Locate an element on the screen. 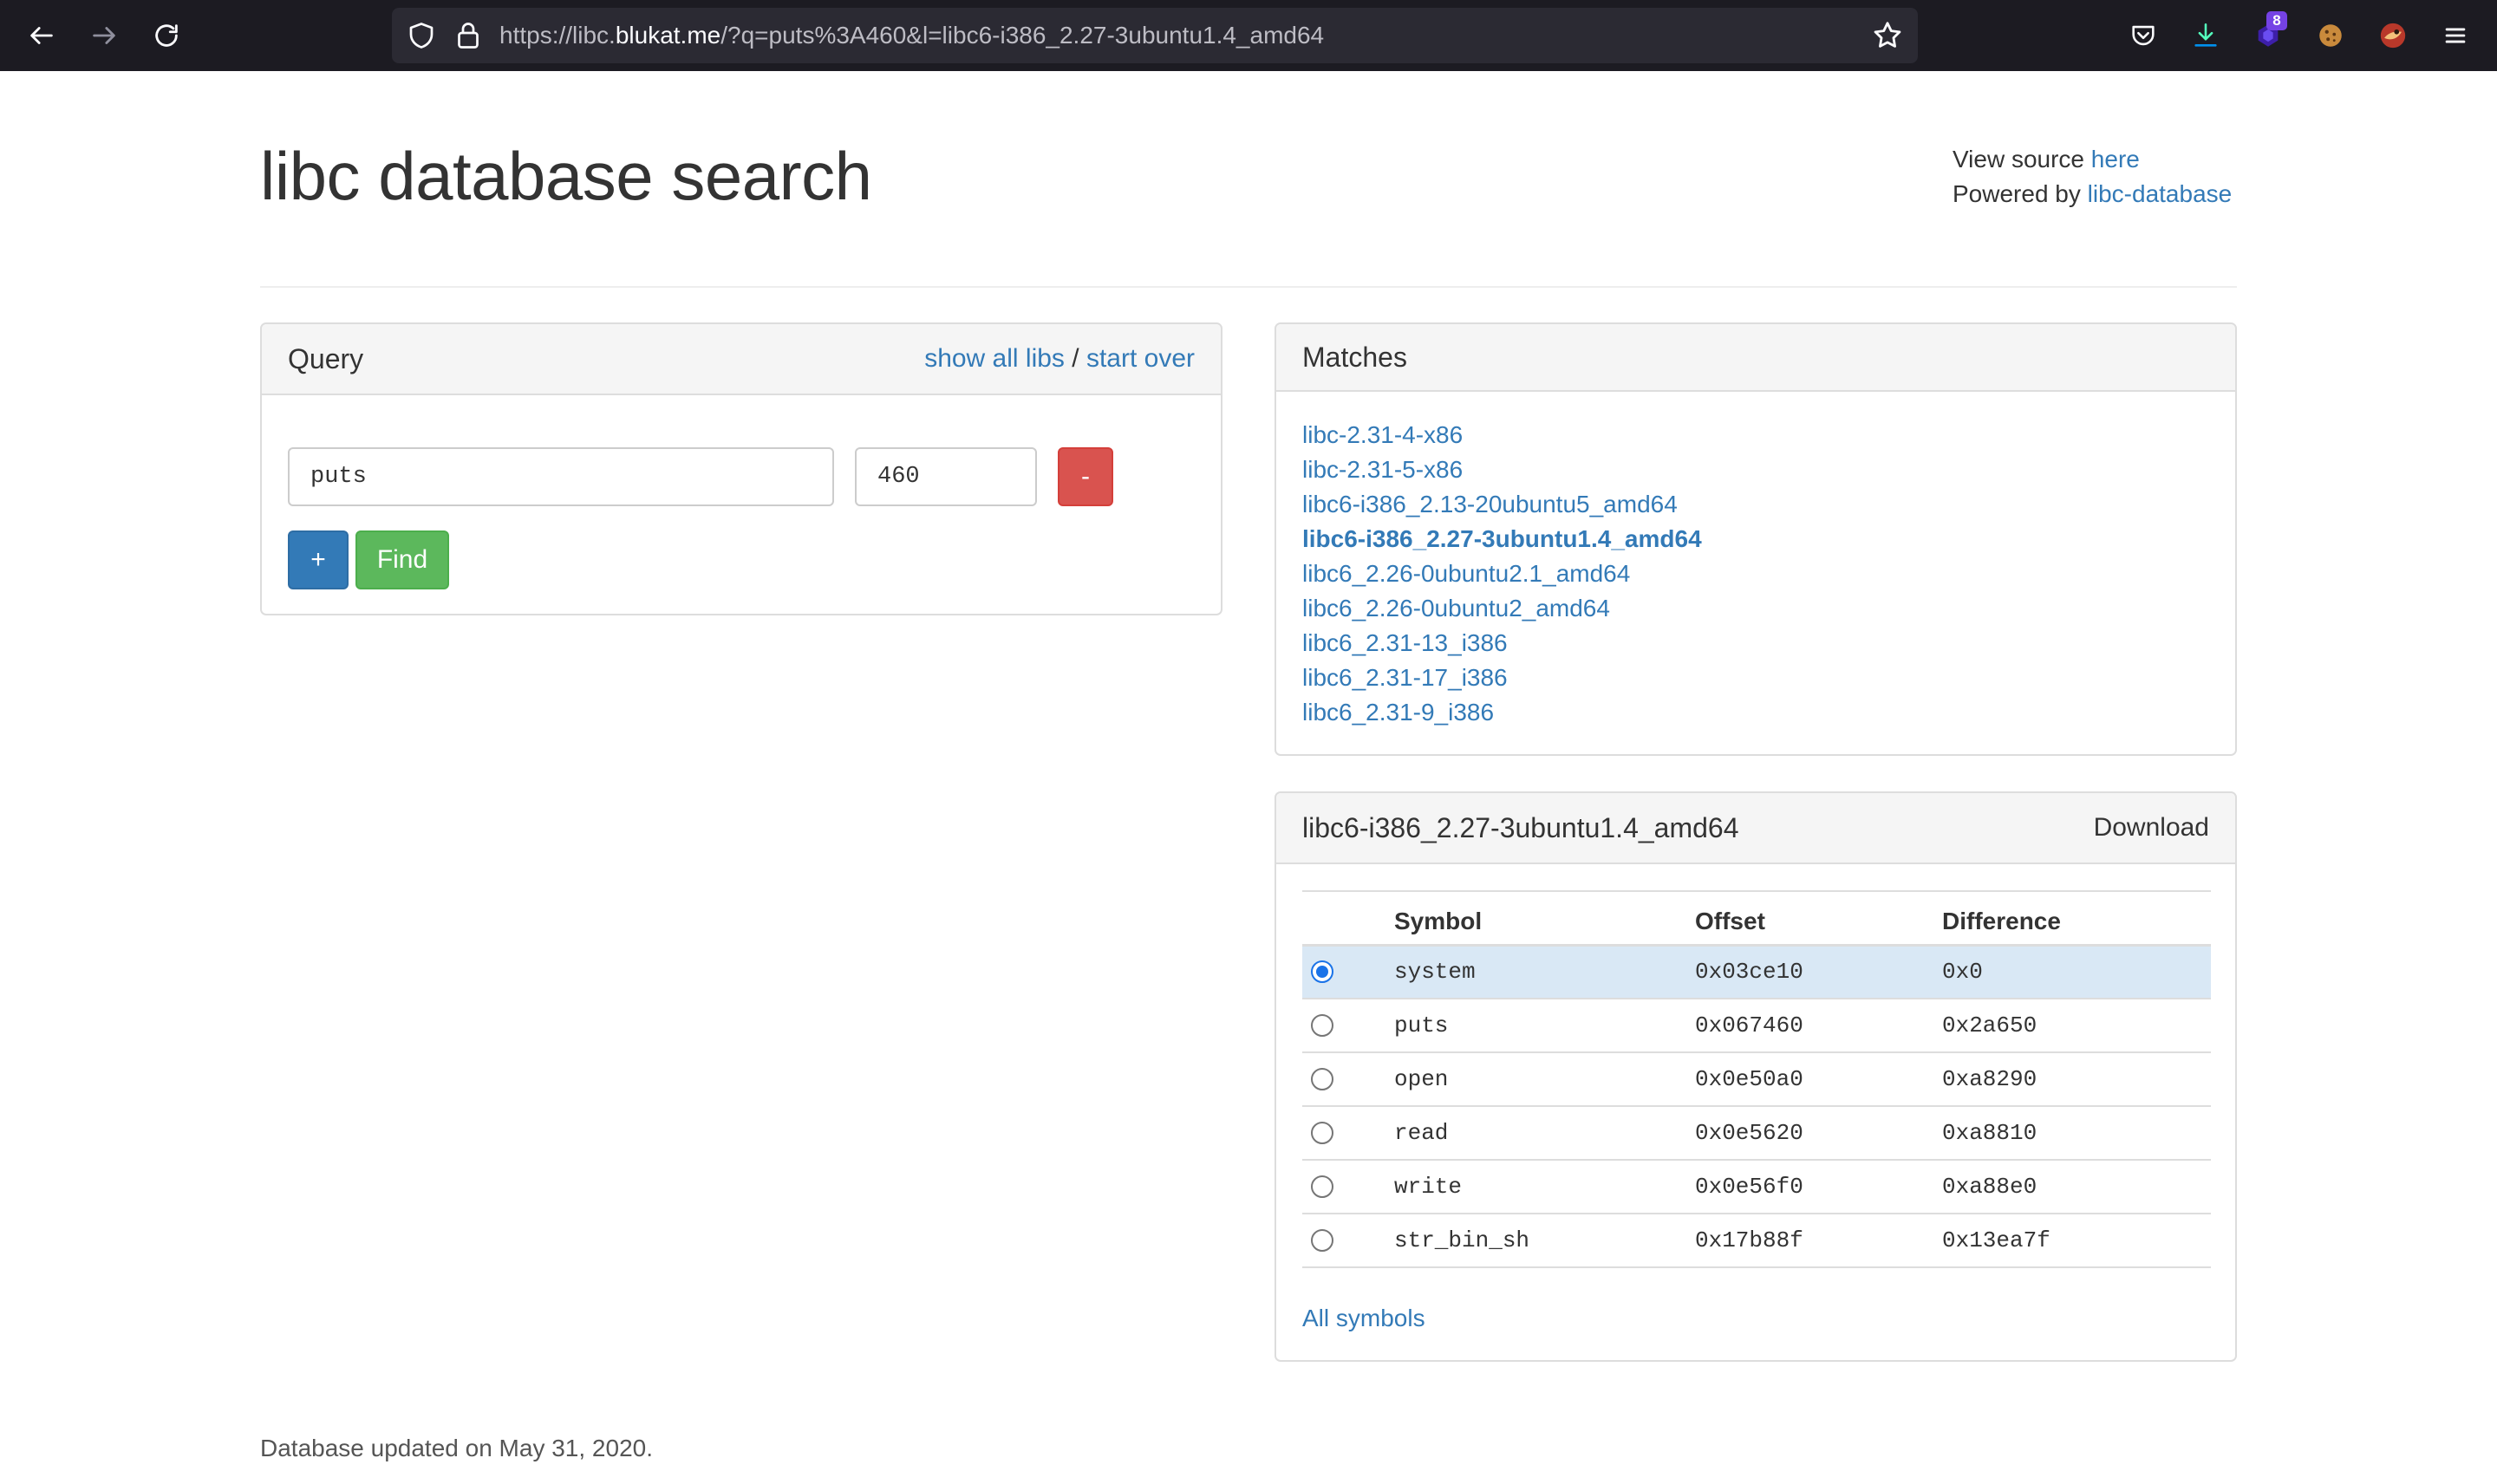 This screenshot has height=1484, width=2497. detail-panel-title: libc6-i386_2.27-3ubuntu1.4_amd64 is located at coordinates (1520, 827).